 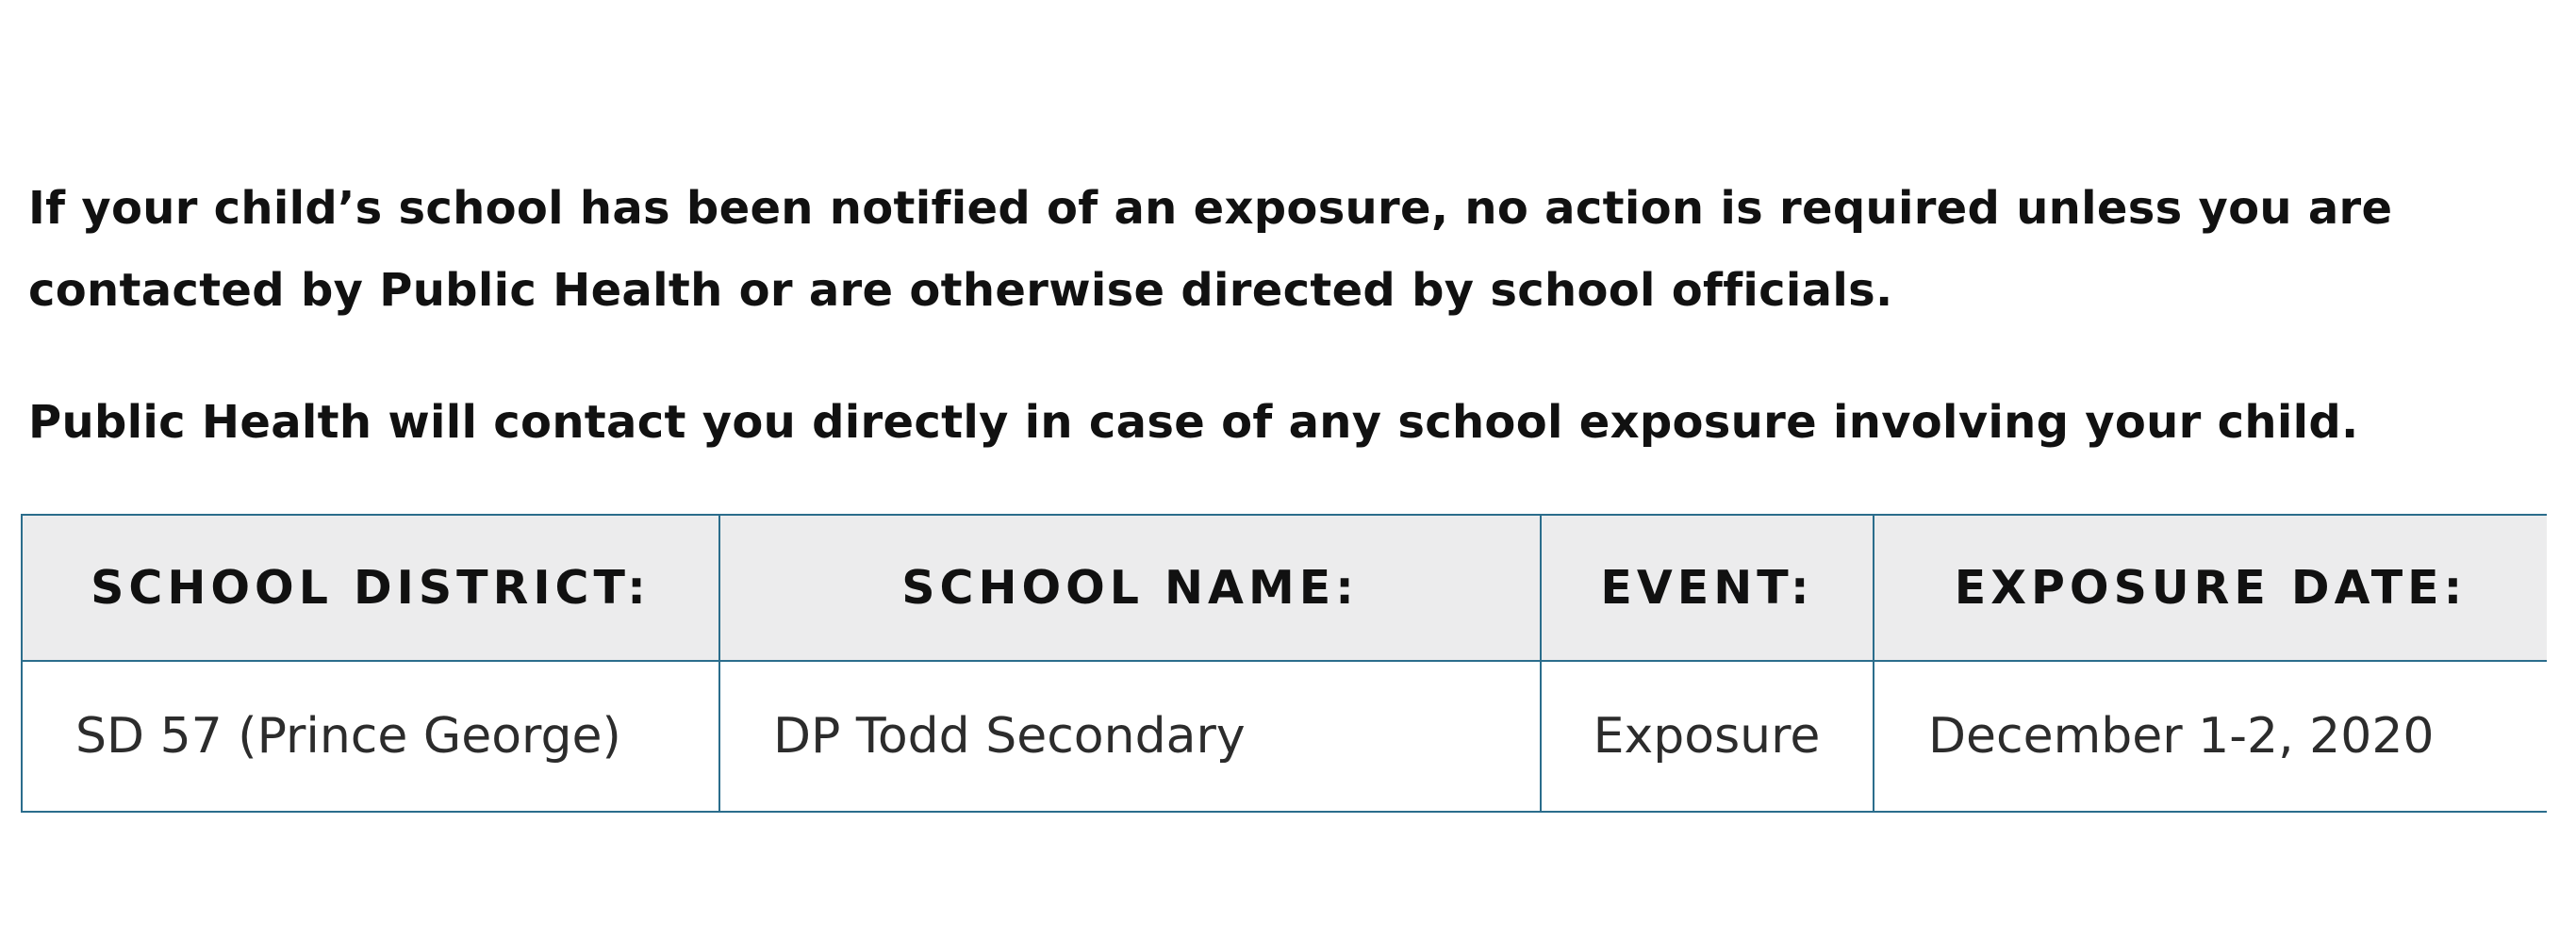 I want to click on cell-event: Exposure, so click(x=1707, y=736).